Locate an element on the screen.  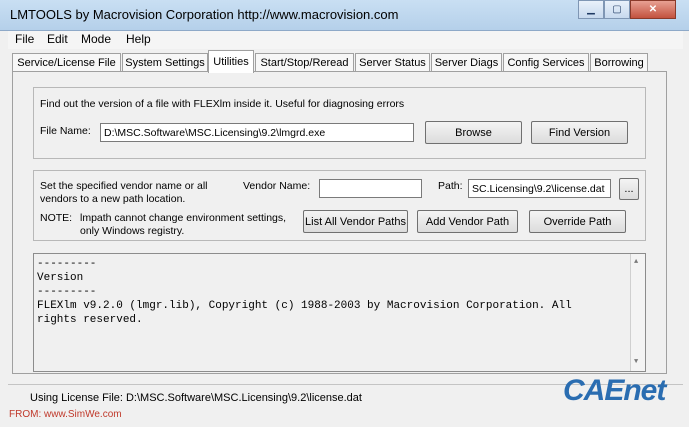
caenet-watermark-logo: CAEnet is located at coordinates (614, 390).